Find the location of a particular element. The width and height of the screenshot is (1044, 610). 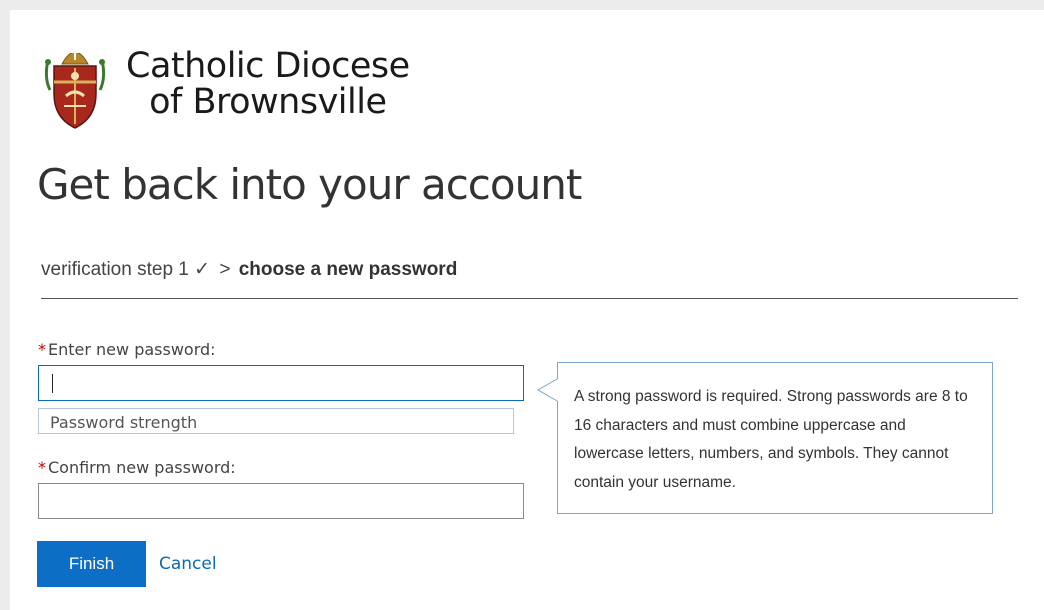

org-name-line2: of Brownsville is located at coordinates (268, 102).